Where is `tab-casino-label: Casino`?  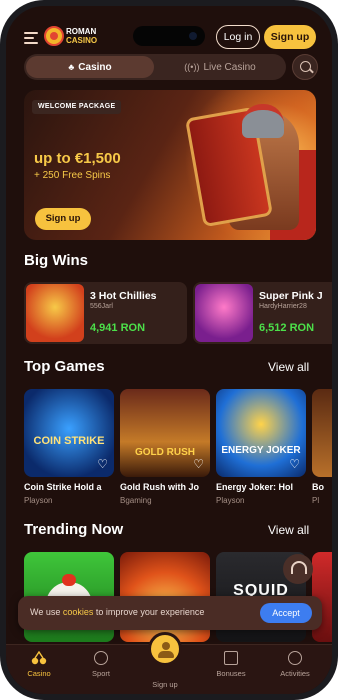 tab-casino-label: Casino is located at coordinates (95, 67).